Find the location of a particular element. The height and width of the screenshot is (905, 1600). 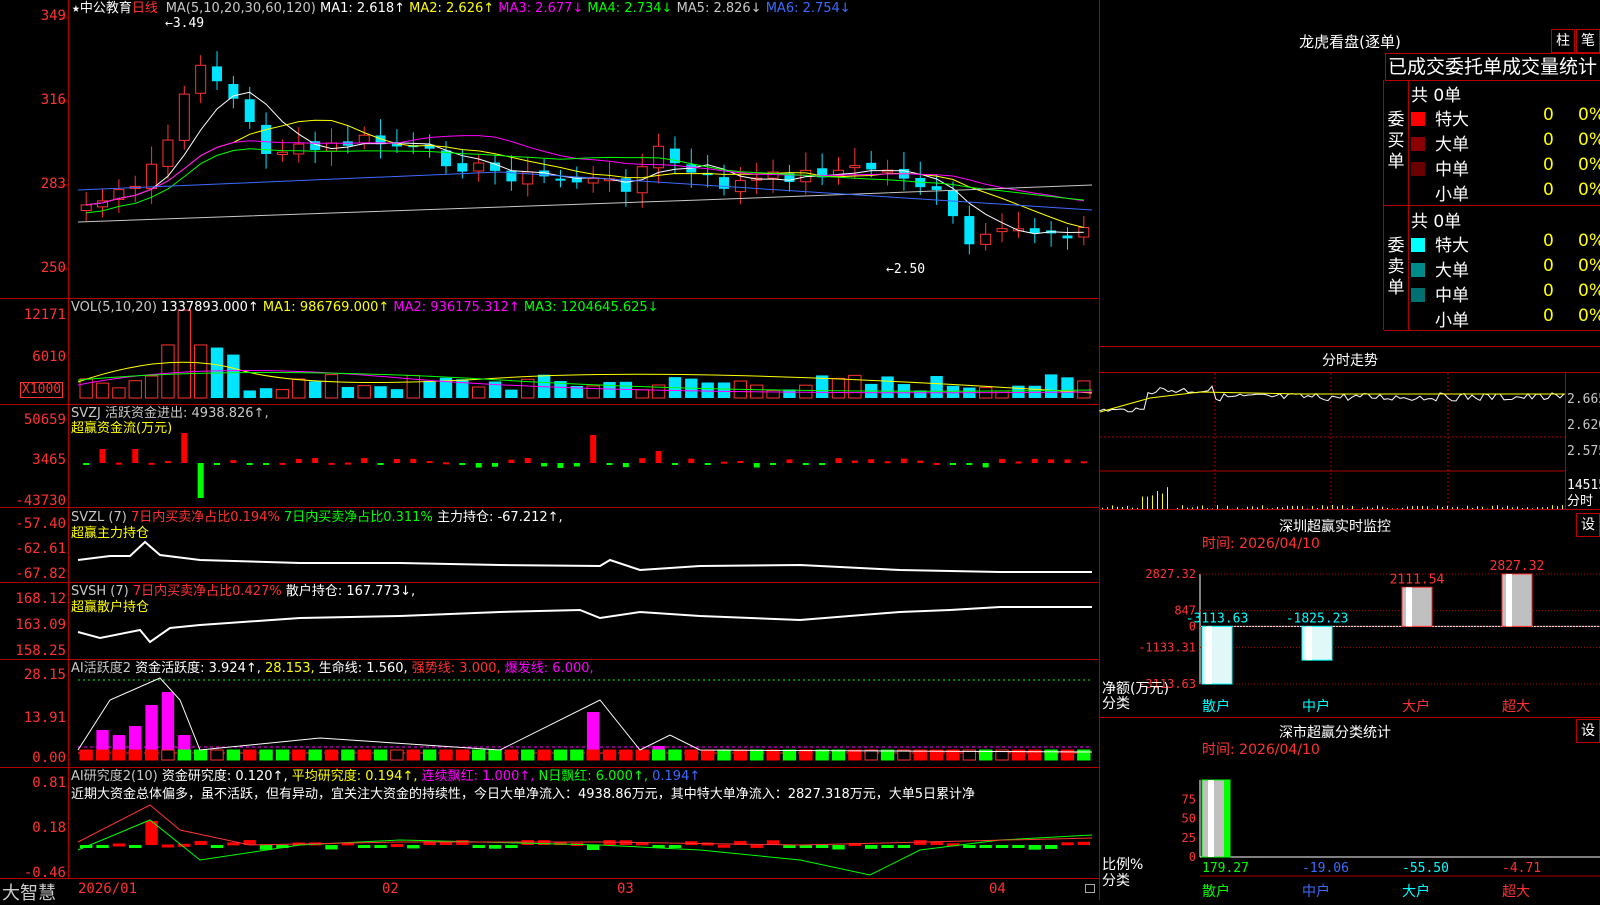

classify-bar-edge is located at coordinates (1227, 818).